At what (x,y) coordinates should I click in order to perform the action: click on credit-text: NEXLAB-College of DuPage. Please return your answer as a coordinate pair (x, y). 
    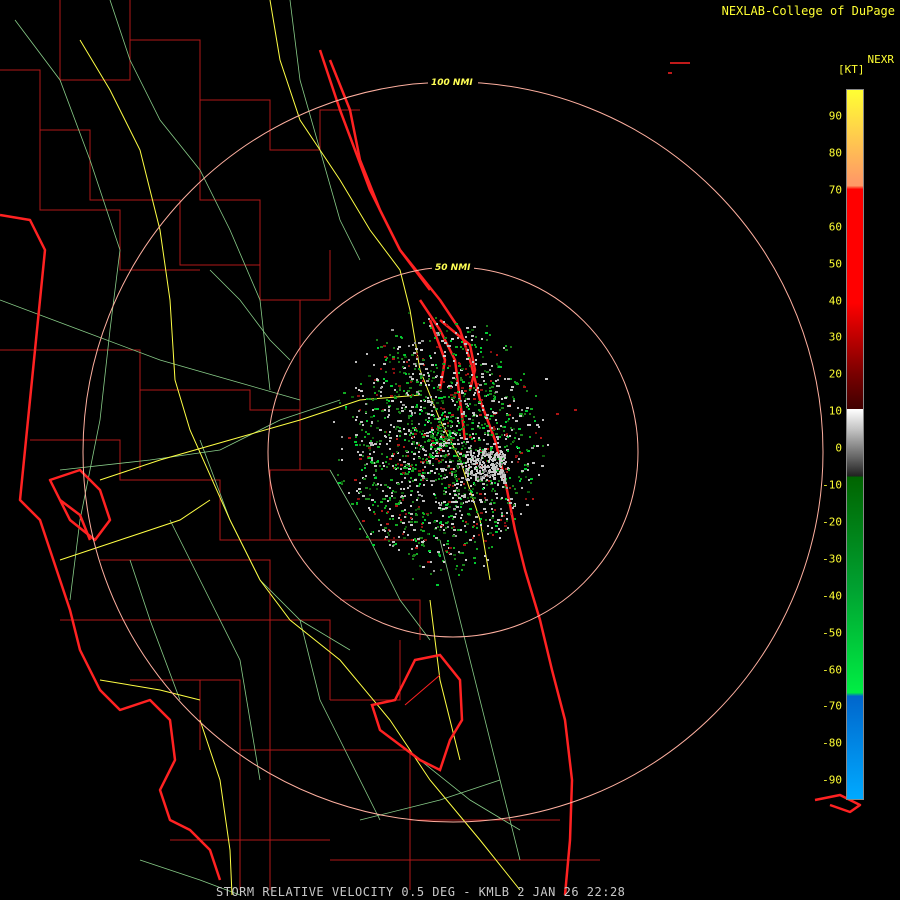
    Looking at the image, I should click on (808, 11).